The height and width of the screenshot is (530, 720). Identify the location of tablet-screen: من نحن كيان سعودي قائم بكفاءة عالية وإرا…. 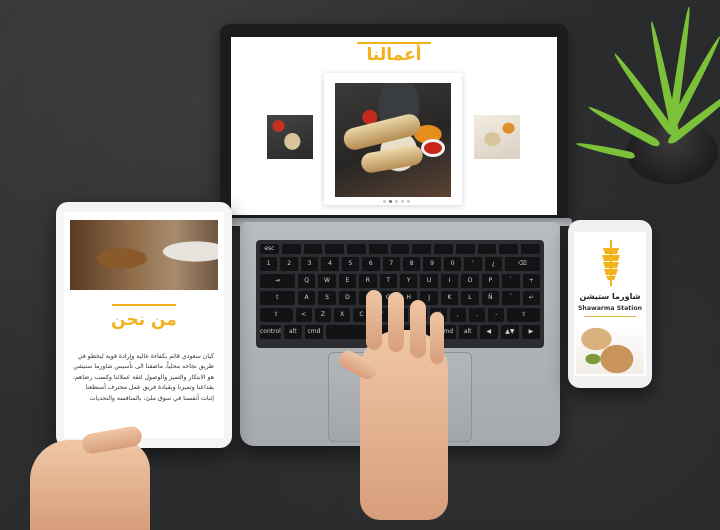
(144, 325).